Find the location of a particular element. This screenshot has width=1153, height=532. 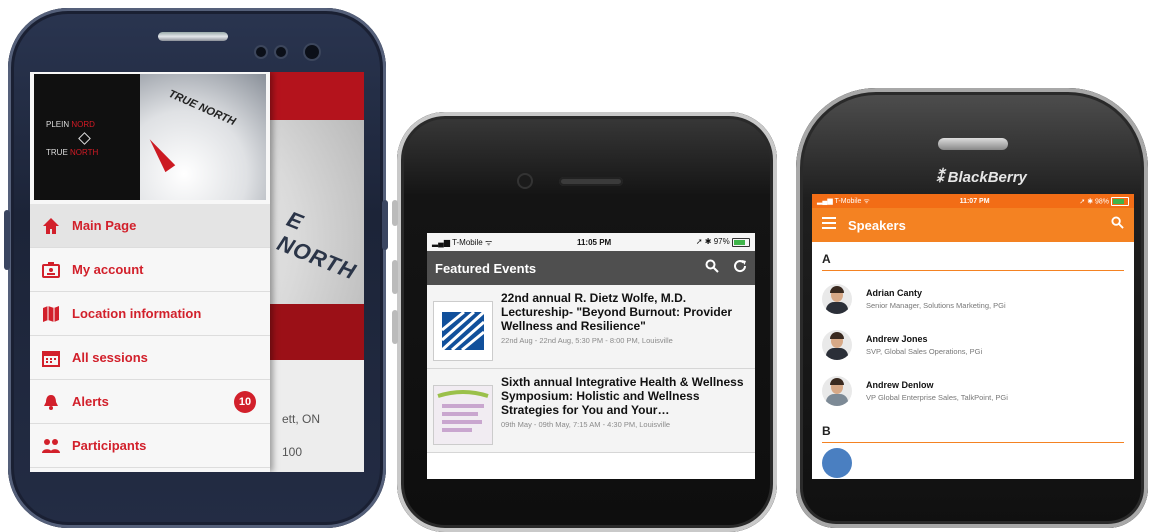

section-header: A is located at coordinates (973, 259).